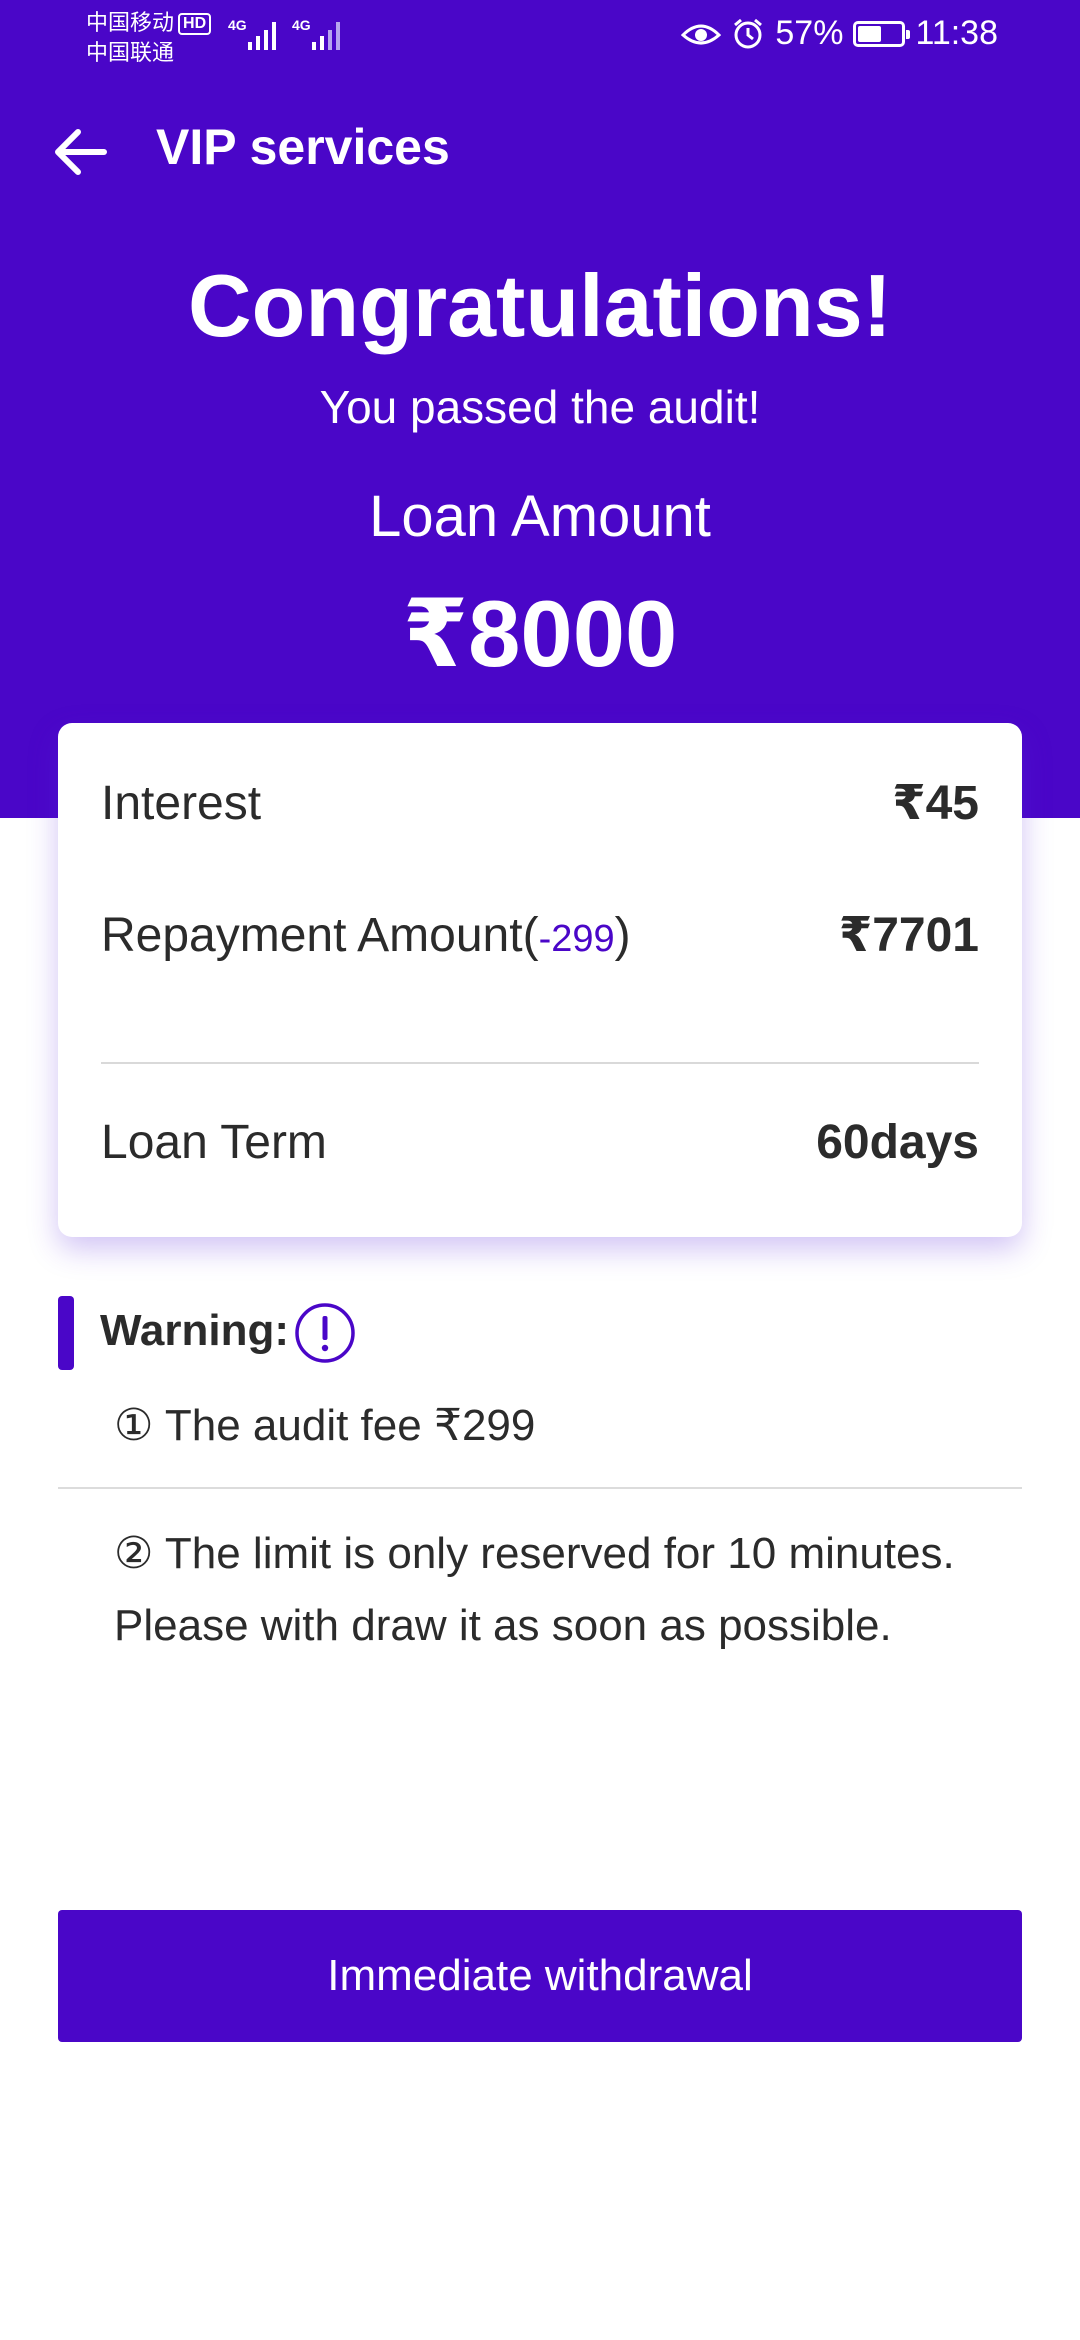 The image size is (1080, 2340). Describe the element at coordinates (882, 33) in the screenshot. I see `battery-icon` at that location.